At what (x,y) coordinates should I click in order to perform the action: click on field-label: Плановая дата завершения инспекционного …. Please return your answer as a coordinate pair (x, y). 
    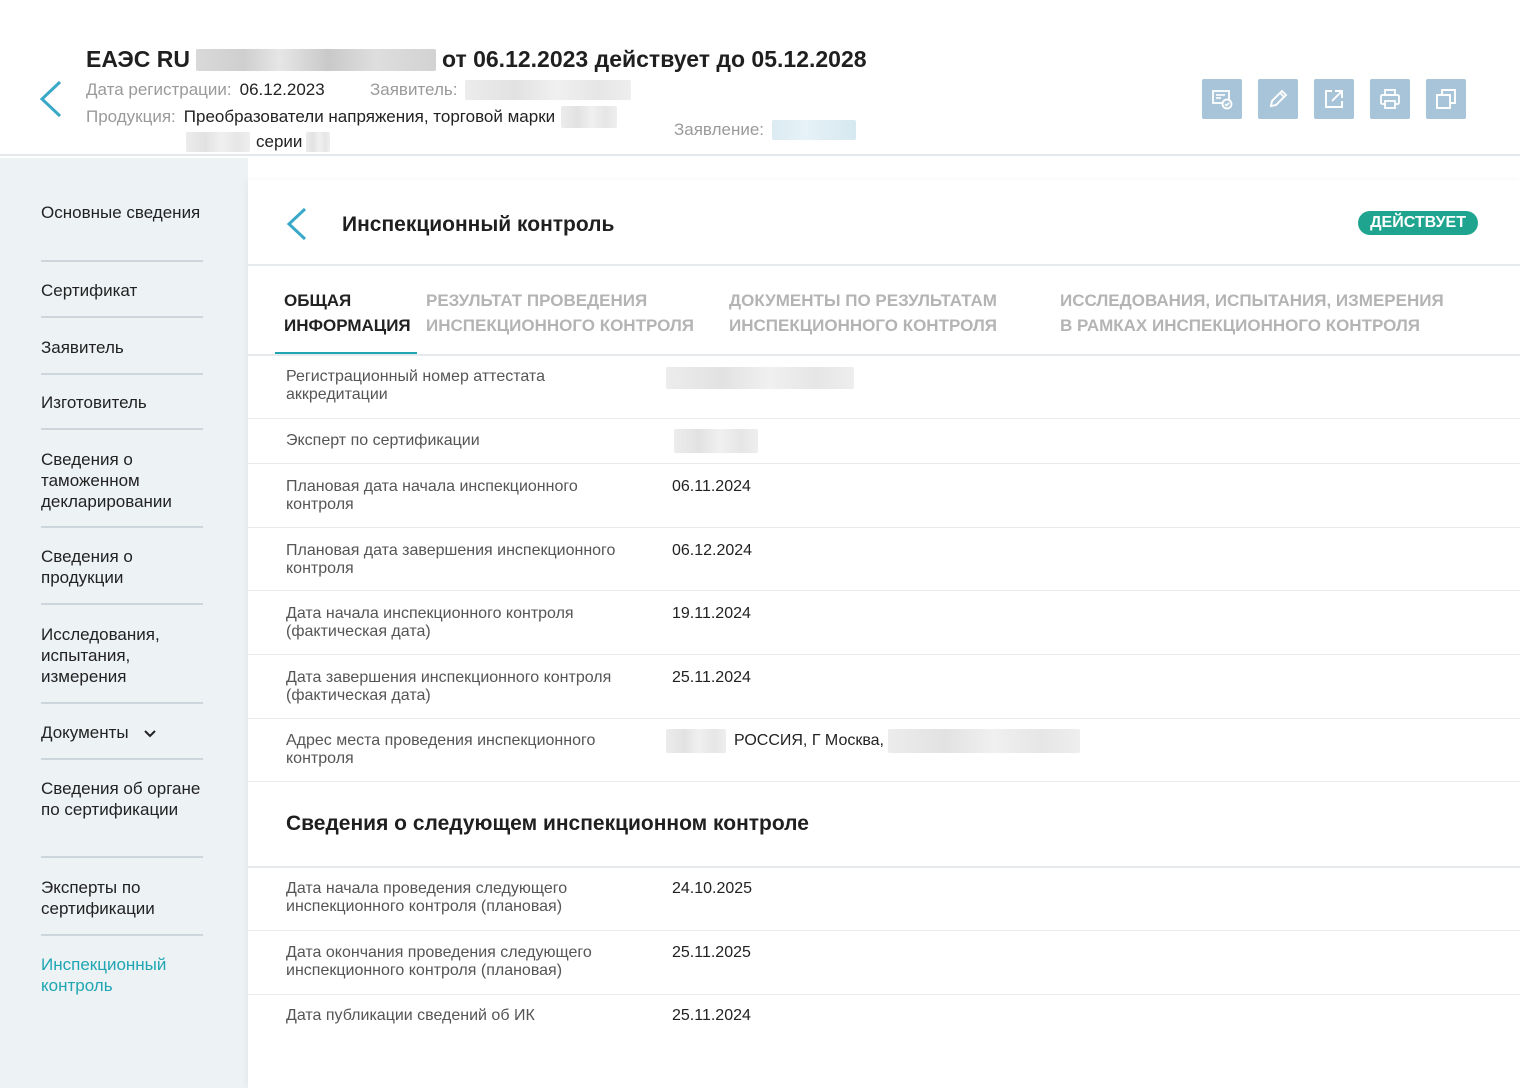
    Looking at the image, I should click on (451, 559).